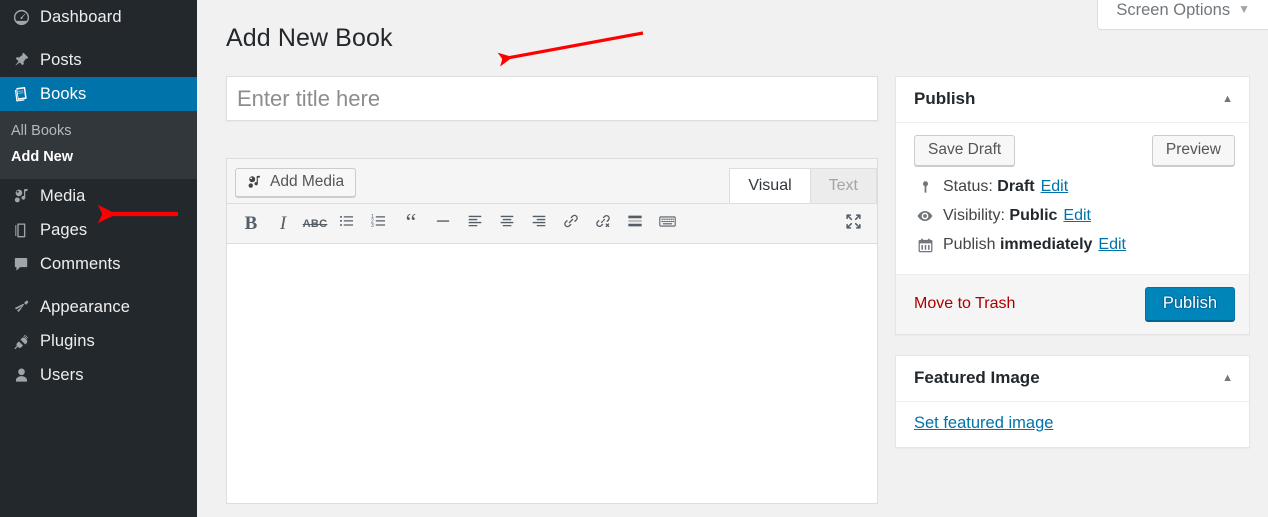 This screenshot has width=1268, height=517. What do you see at coordinates (98, 264) in the screenshot?
I see `sidebar-item-comments: Comments` at bounding box center [98, 264].